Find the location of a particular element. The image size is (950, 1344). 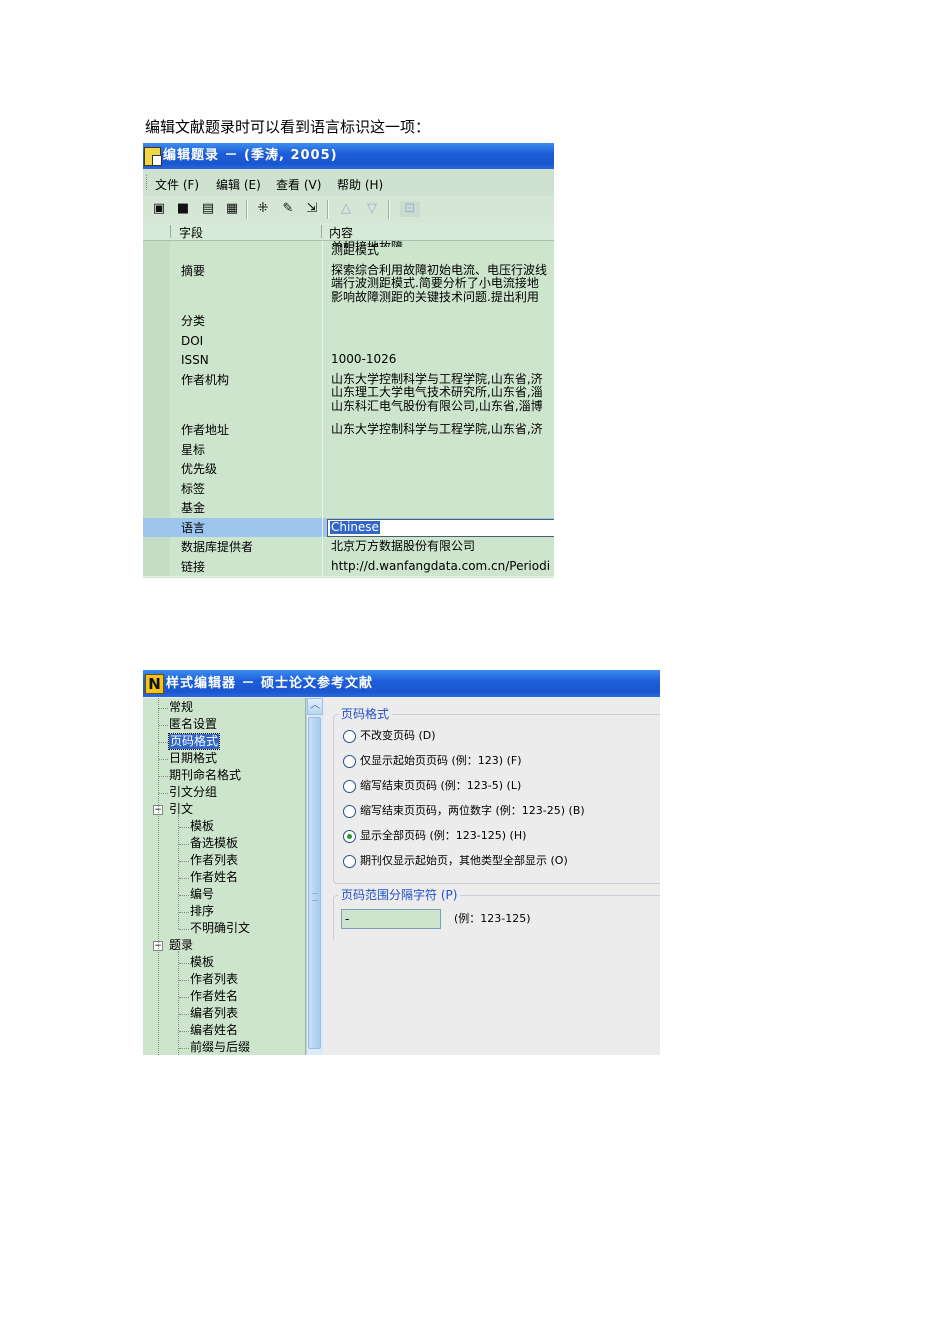

table-row: 基金 is located at coordinates (348, 508).